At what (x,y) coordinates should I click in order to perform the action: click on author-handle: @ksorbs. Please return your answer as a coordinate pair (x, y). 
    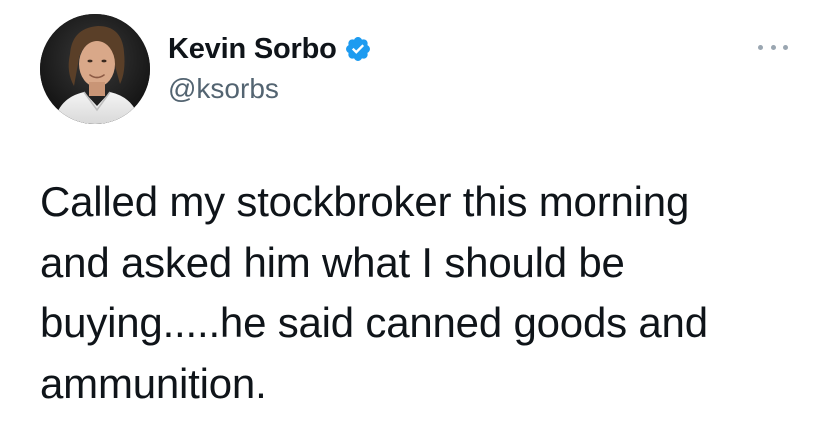
    Looking at the image, I should click on (223, 89).